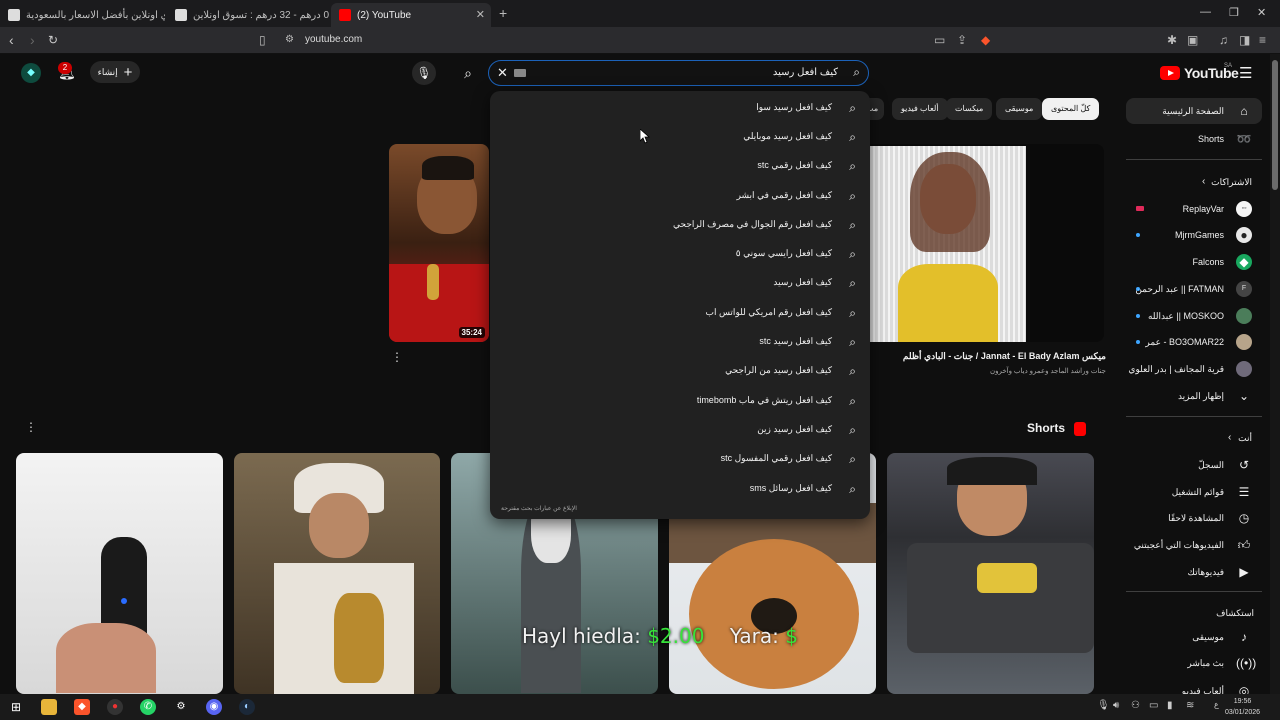  I want to click on sidebar-item-music: موسيقى ♪, so click(1194, 637).